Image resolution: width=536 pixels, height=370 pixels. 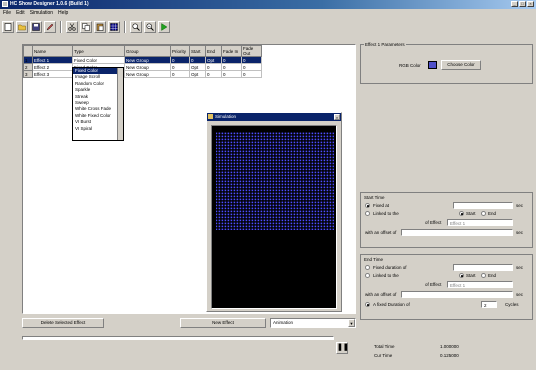 I want to click on end-linked-radio, so click(x=367, y=275).